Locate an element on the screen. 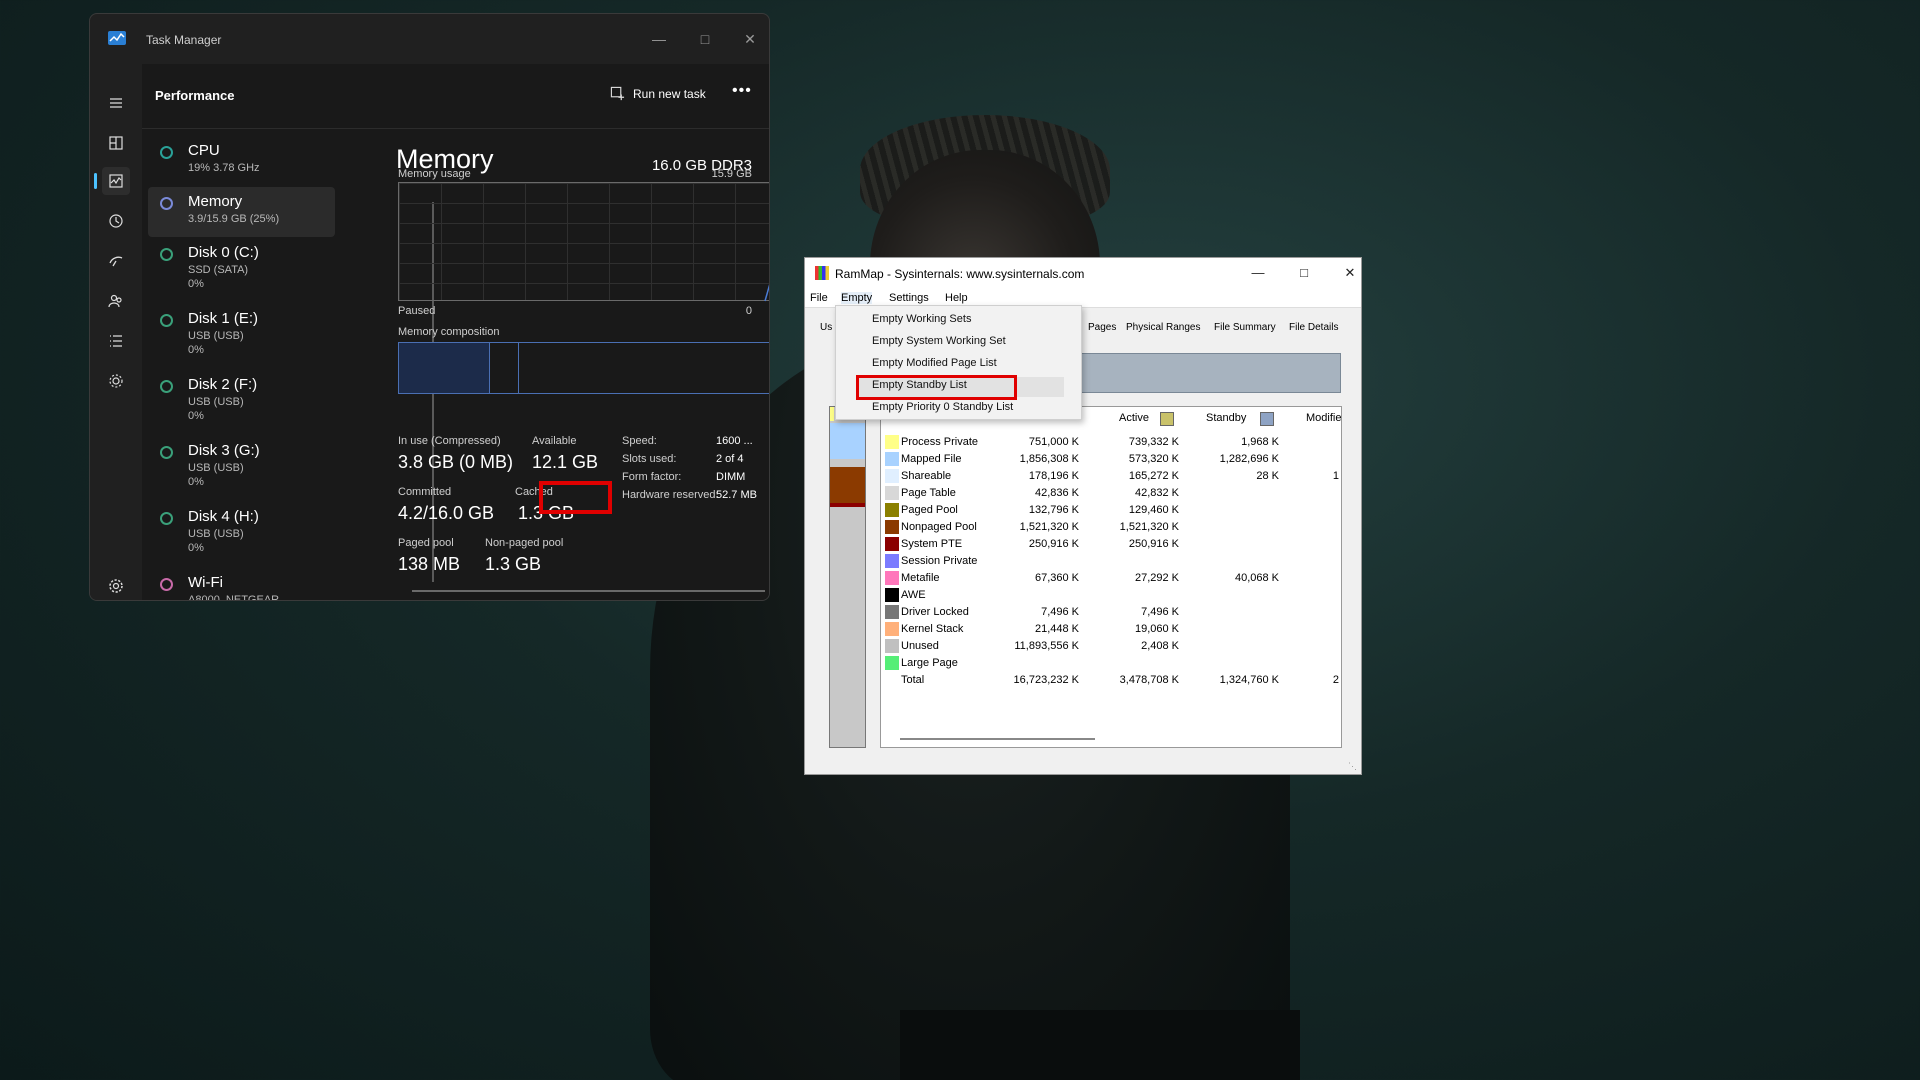  resize-grip-icon: ⋱ is located at coordinates (1353, 766).